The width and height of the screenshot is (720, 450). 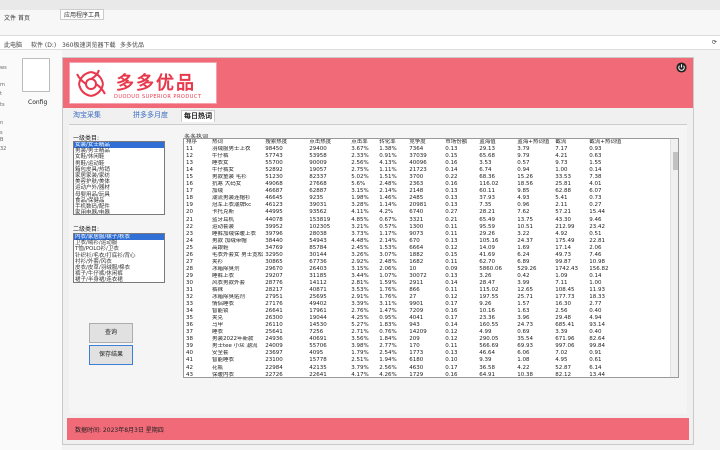 I want to click on config-file-icon, so click(x=36, y=75).